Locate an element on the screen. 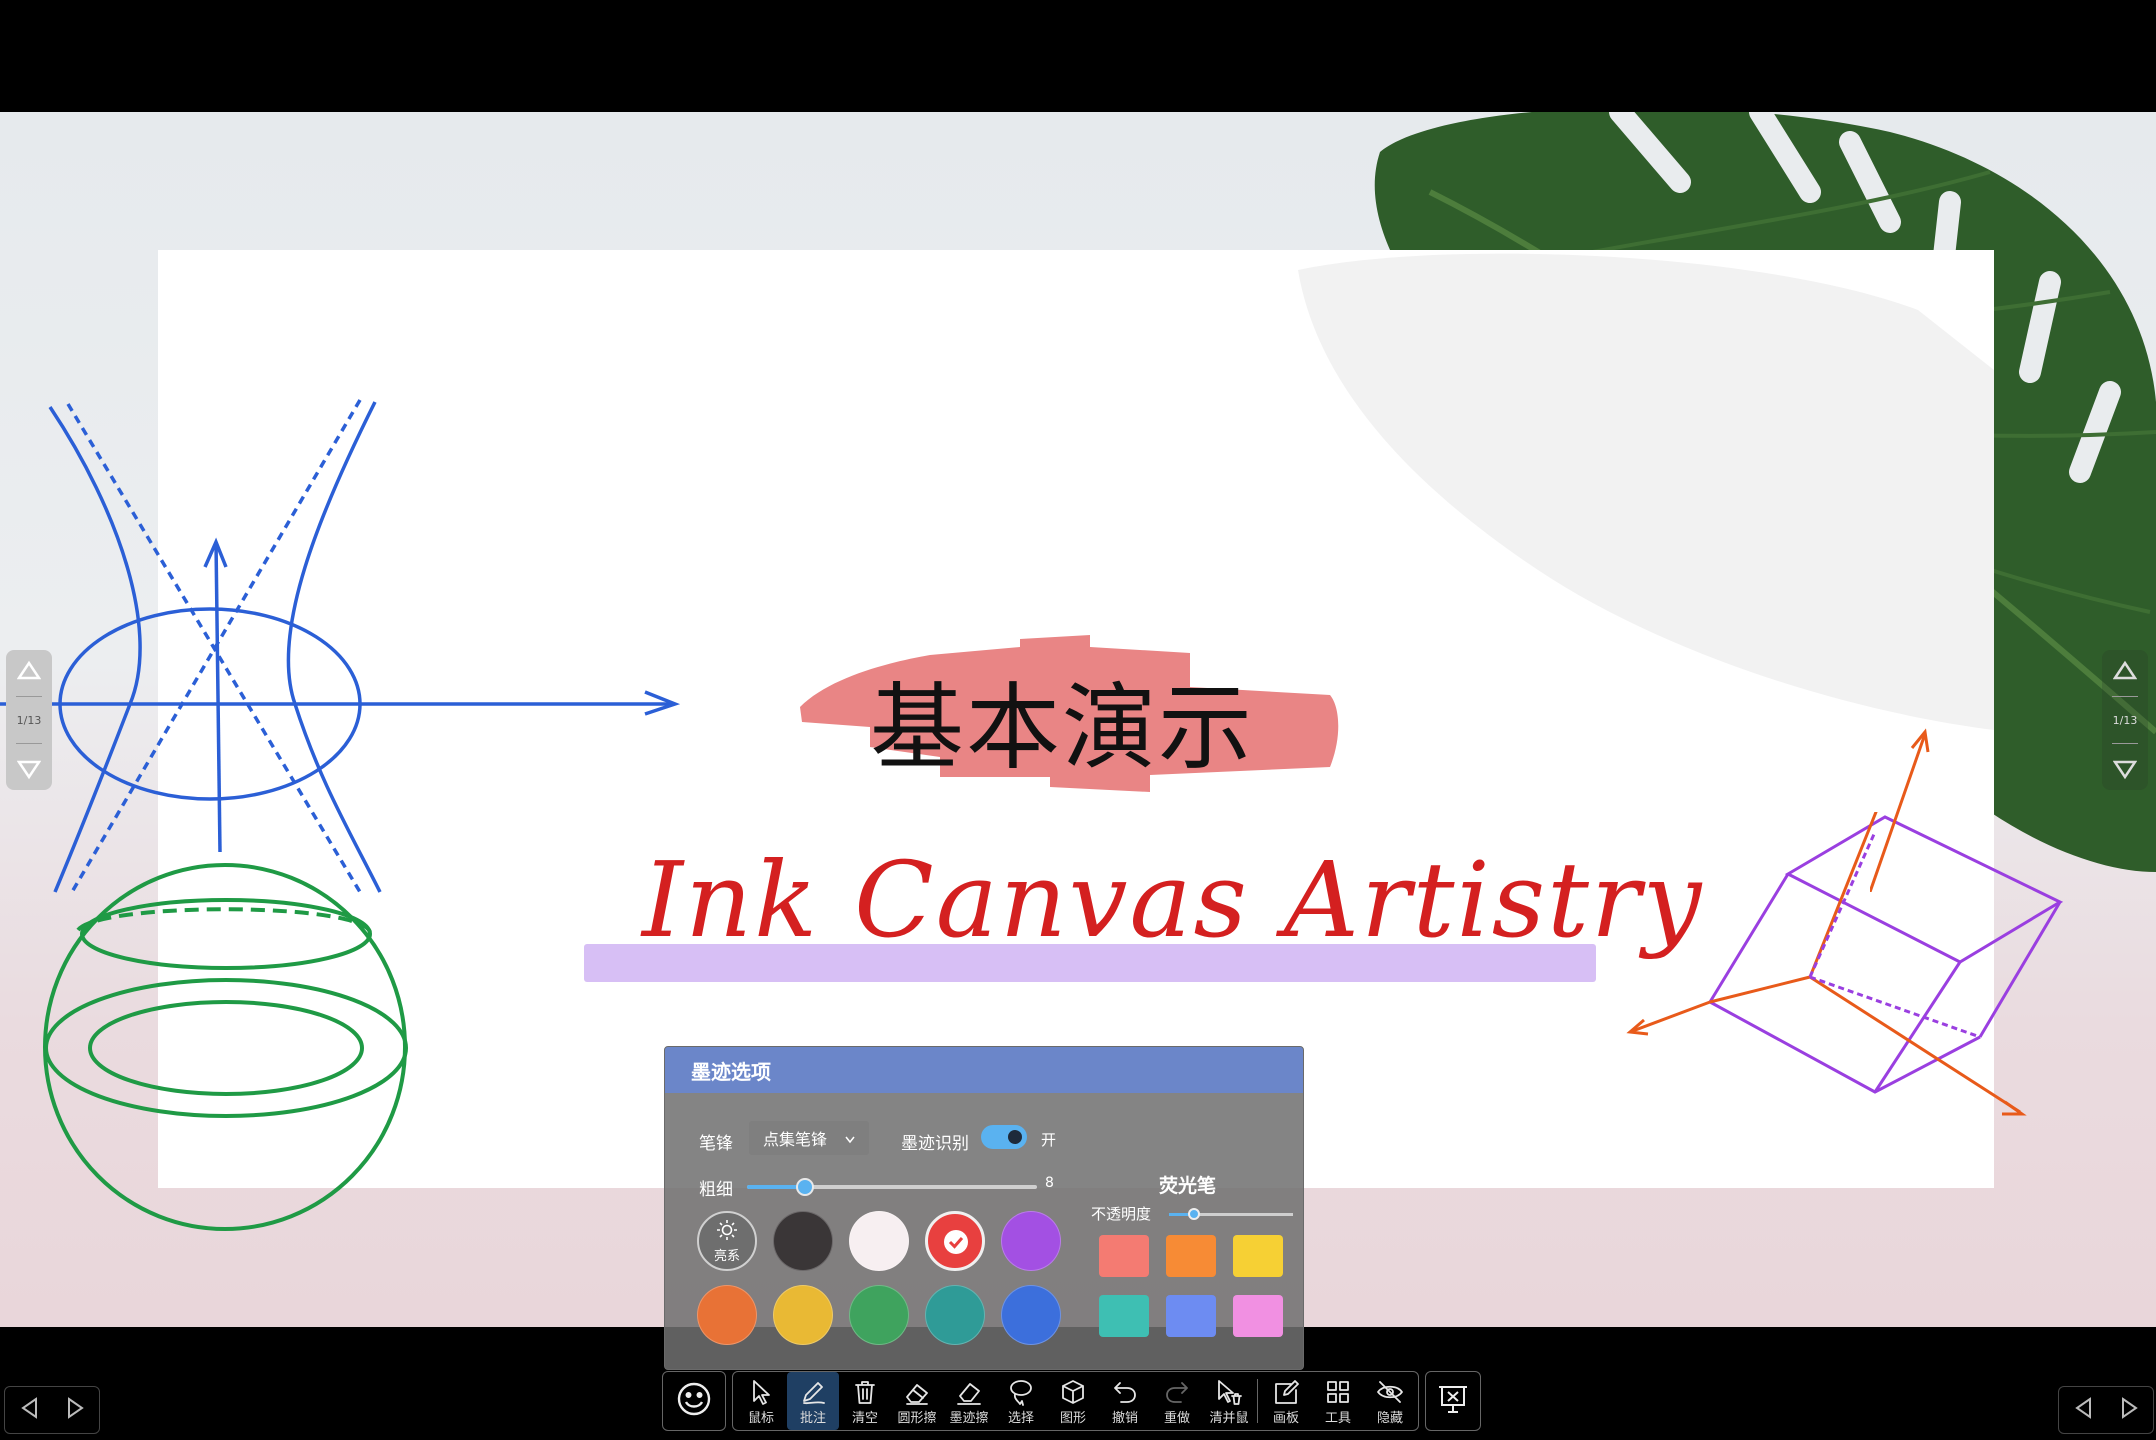 Image resolution: width=2156 pixels, height=1440 pixels. tool-undo-button: 撤销 is located at coordinates (1125, 1401).